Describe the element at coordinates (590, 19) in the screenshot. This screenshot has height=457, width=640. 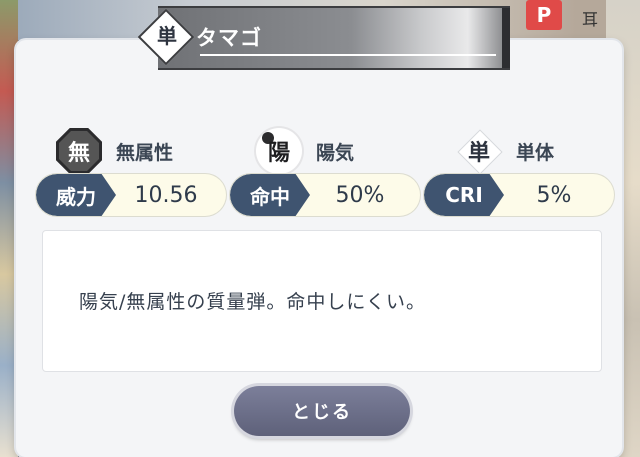
I see `background-kanji: 耳` at that location.